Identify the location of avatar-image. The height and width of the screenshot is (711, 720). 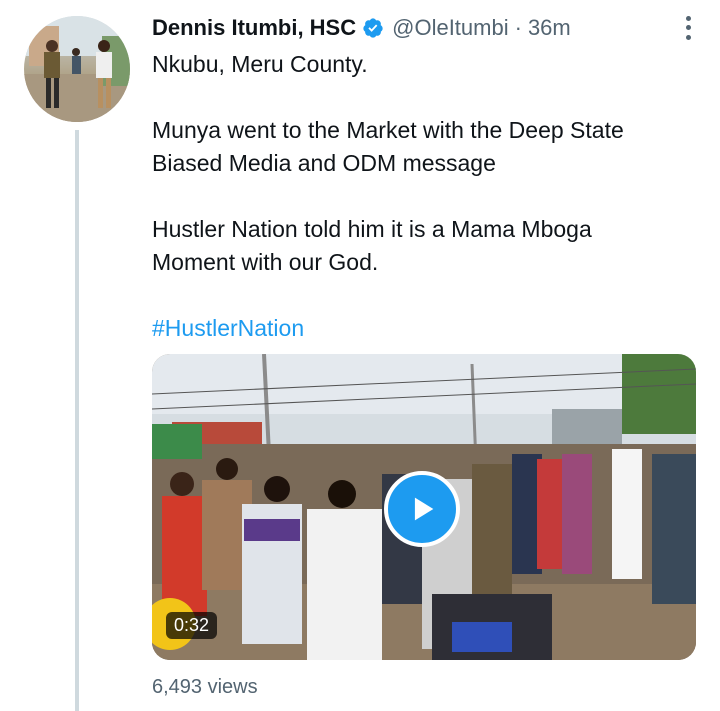
(77, 69).